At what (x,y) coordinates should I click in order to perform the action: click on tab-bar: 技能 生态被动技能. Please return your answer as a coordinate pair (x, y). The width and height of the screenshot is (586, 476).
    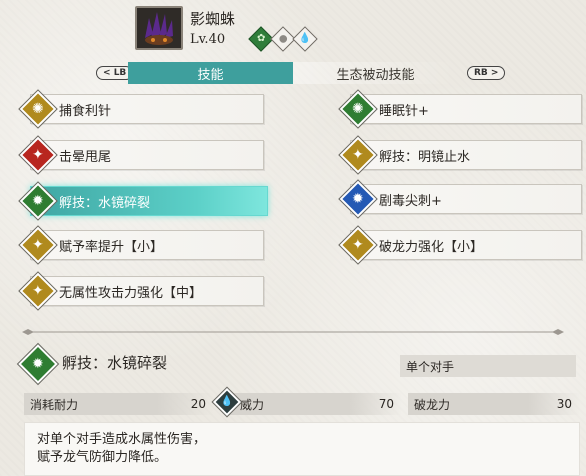
    Looking at the image, I should click on (293, 73).